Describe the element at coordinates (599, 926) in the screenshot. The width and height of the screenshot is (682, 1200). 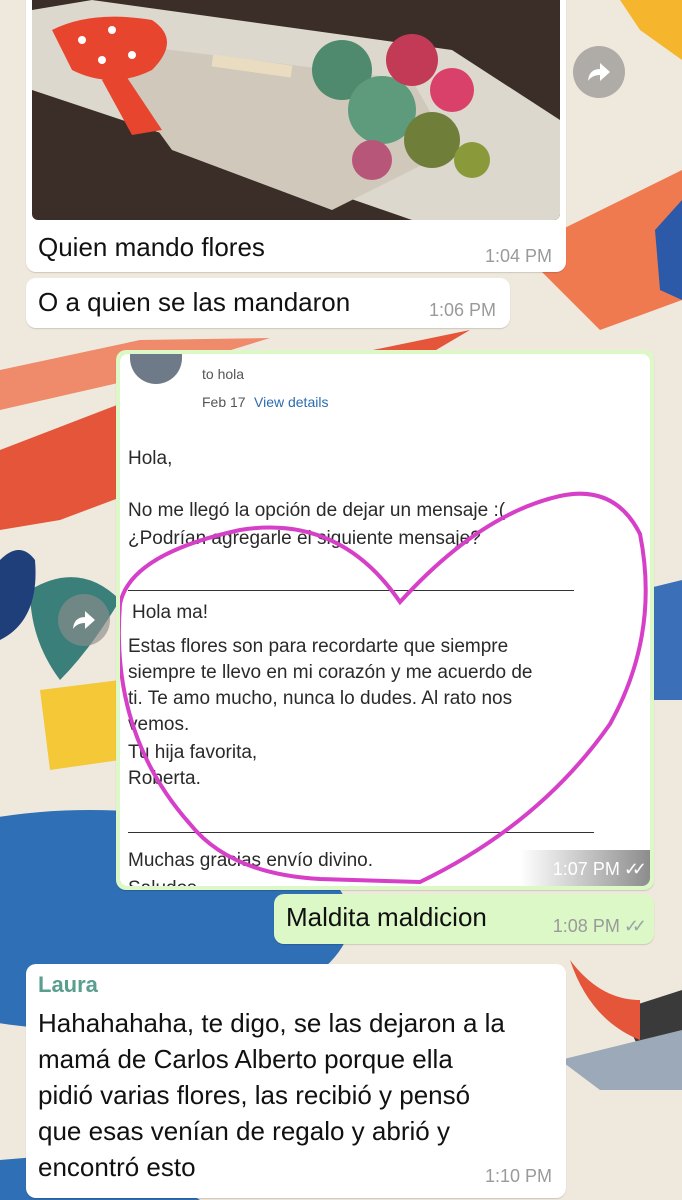
I see `message-time: 1:08 PM ✓✓` at that location.